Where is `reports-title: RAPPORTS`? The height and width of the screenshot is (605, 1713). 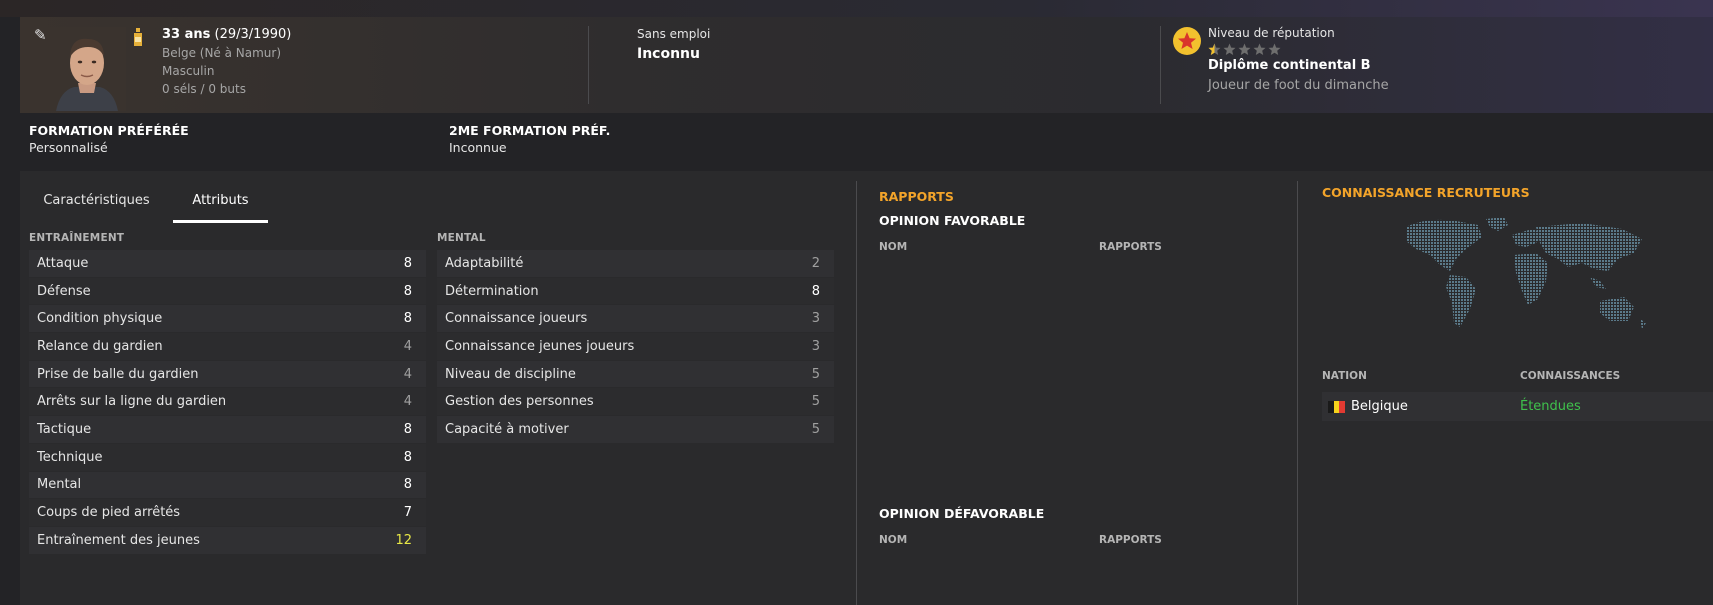 reports-title: RAPPORTS is located at coordinates (916, 196).